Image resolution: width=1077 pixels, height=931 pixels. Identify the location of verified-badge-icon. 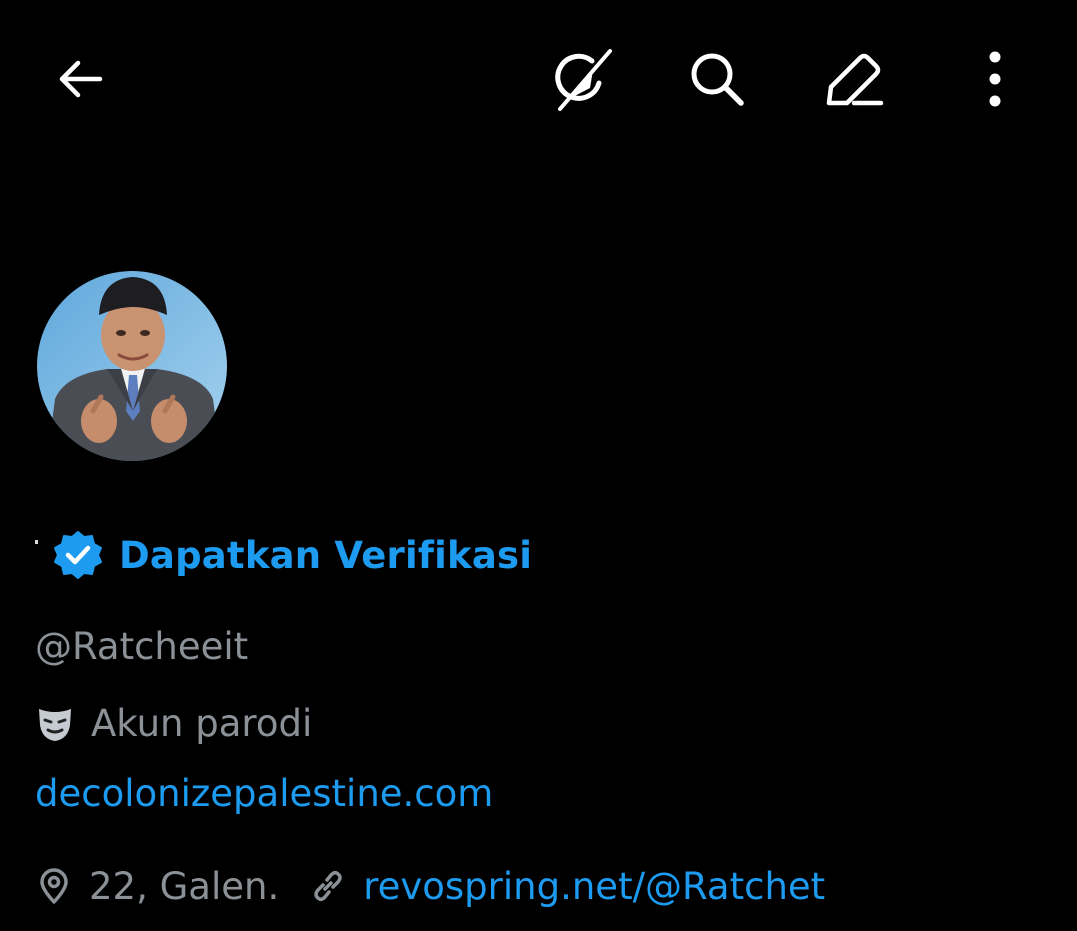
(78, 555).